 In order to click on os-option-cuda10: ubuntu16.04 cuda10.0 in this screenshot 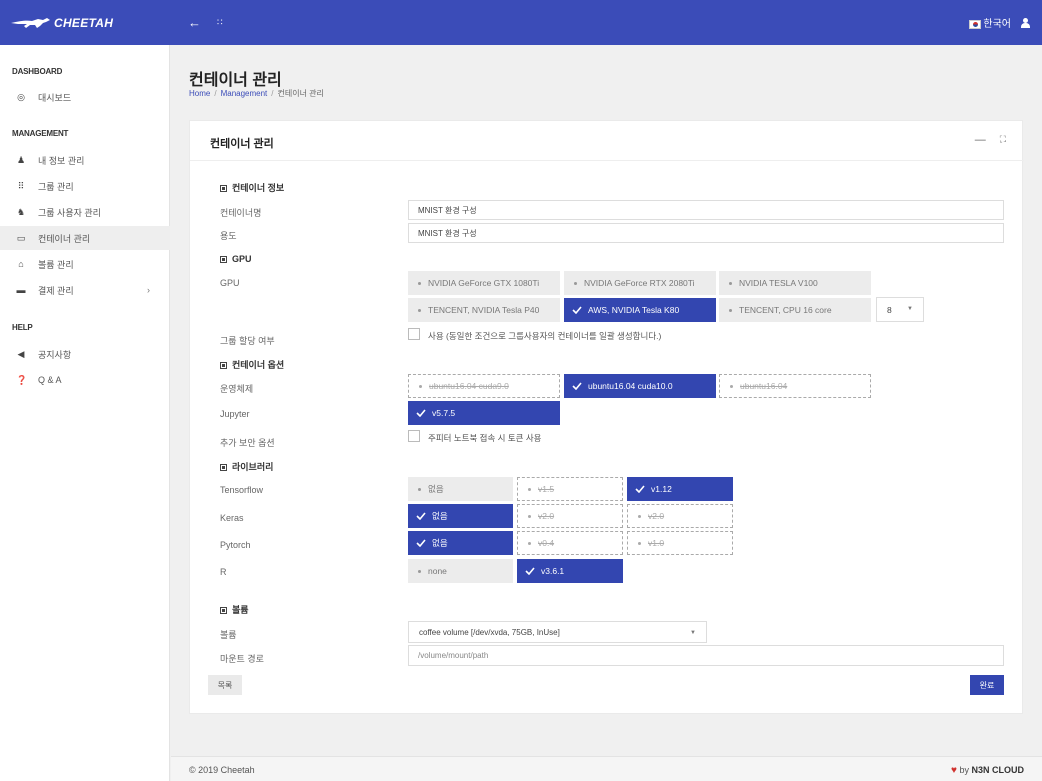, I will do `click(640, 386)`.